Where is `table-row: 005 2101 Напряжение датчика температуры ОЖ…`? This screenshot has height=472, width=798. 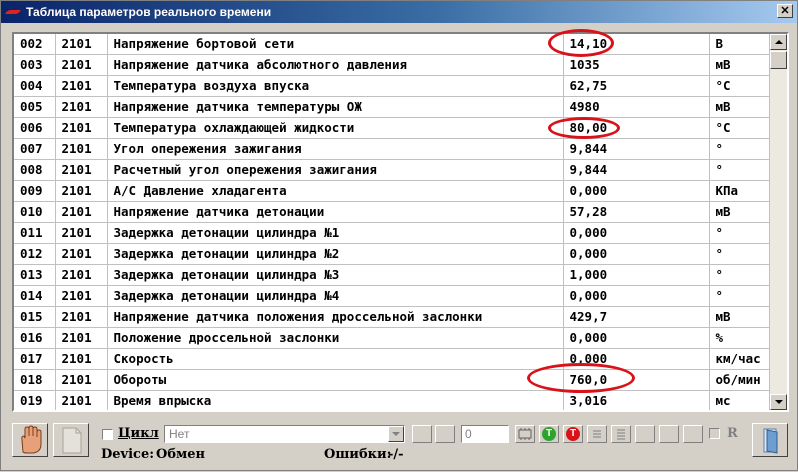
table-row: 005 2101 Напряжение датчика температуры ОЖ… is located at coordinates (392, 107).